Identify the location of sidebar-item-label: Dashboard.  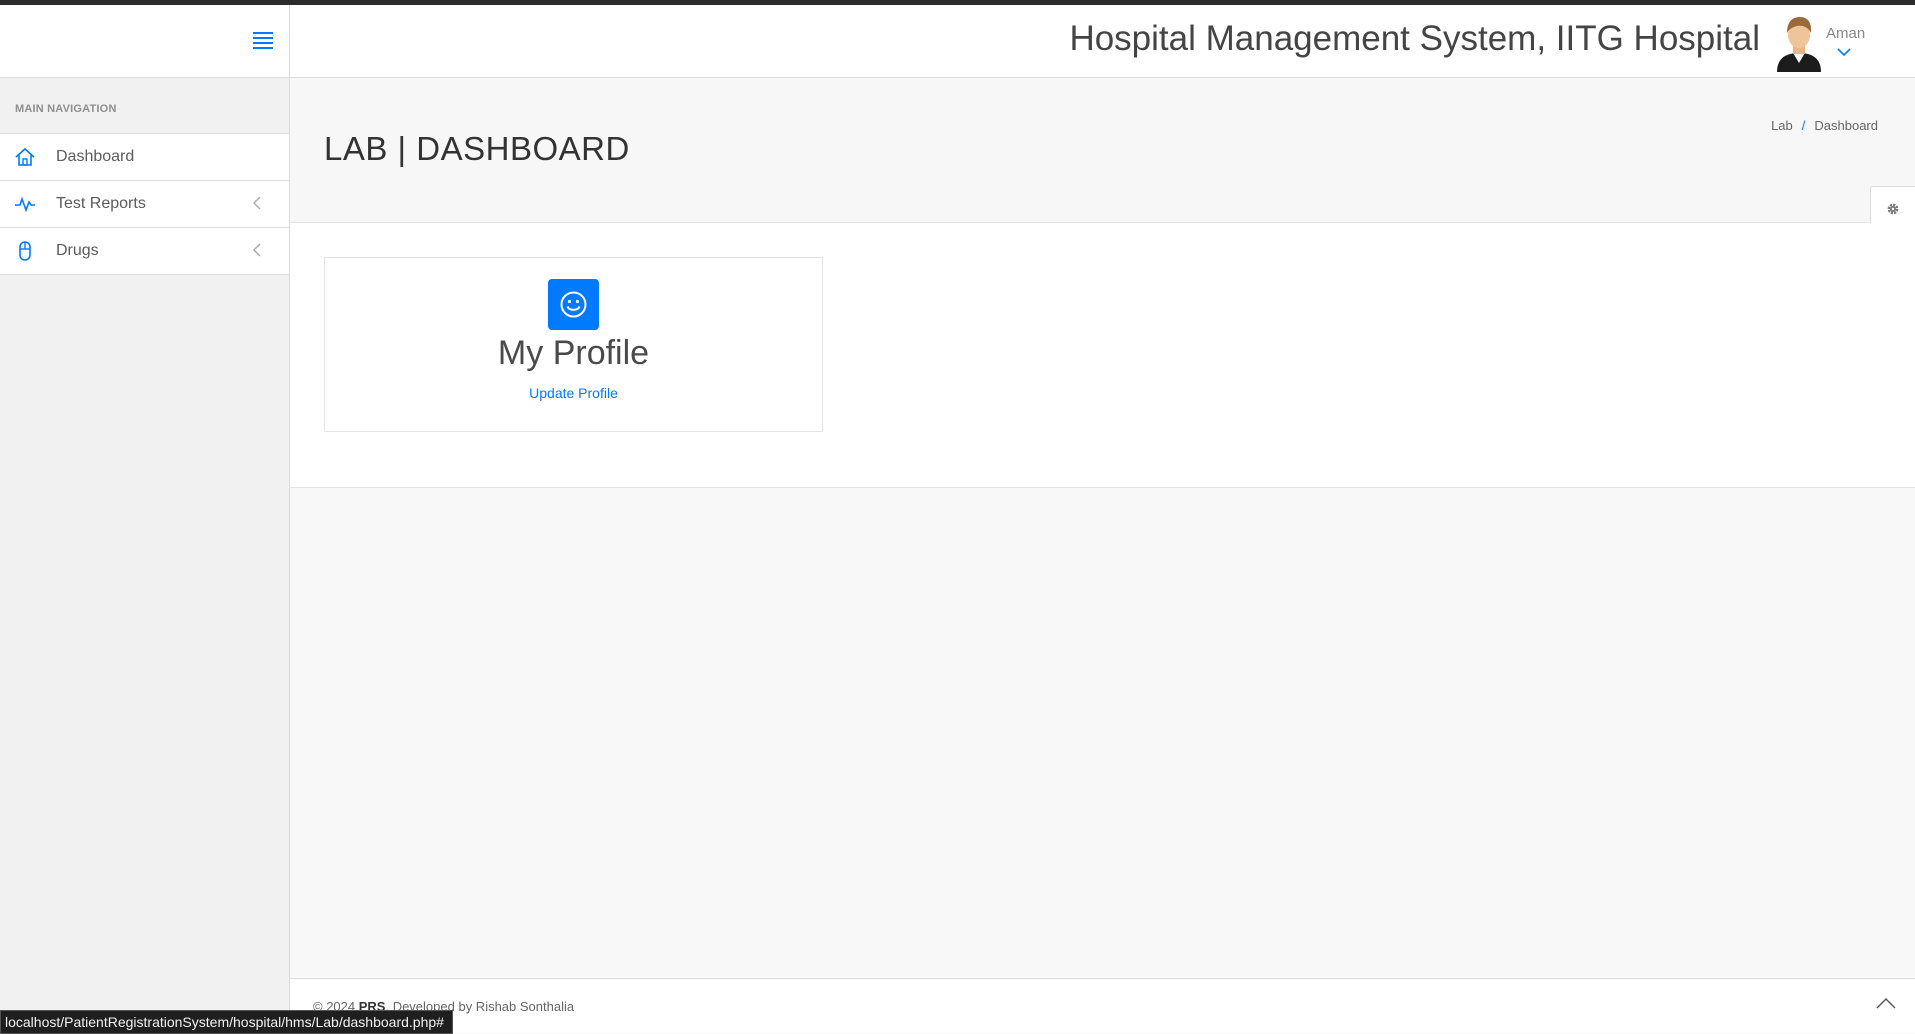
(95, 156).